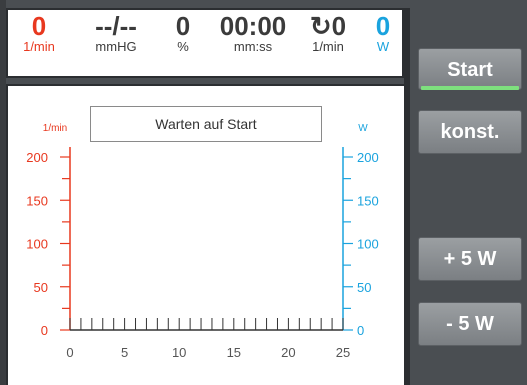 This screenshot has width=527, height=385. Describe the element at coordinates (41, 287) in the screenshot. I see `left-axis-tick-label: 50` at that location.